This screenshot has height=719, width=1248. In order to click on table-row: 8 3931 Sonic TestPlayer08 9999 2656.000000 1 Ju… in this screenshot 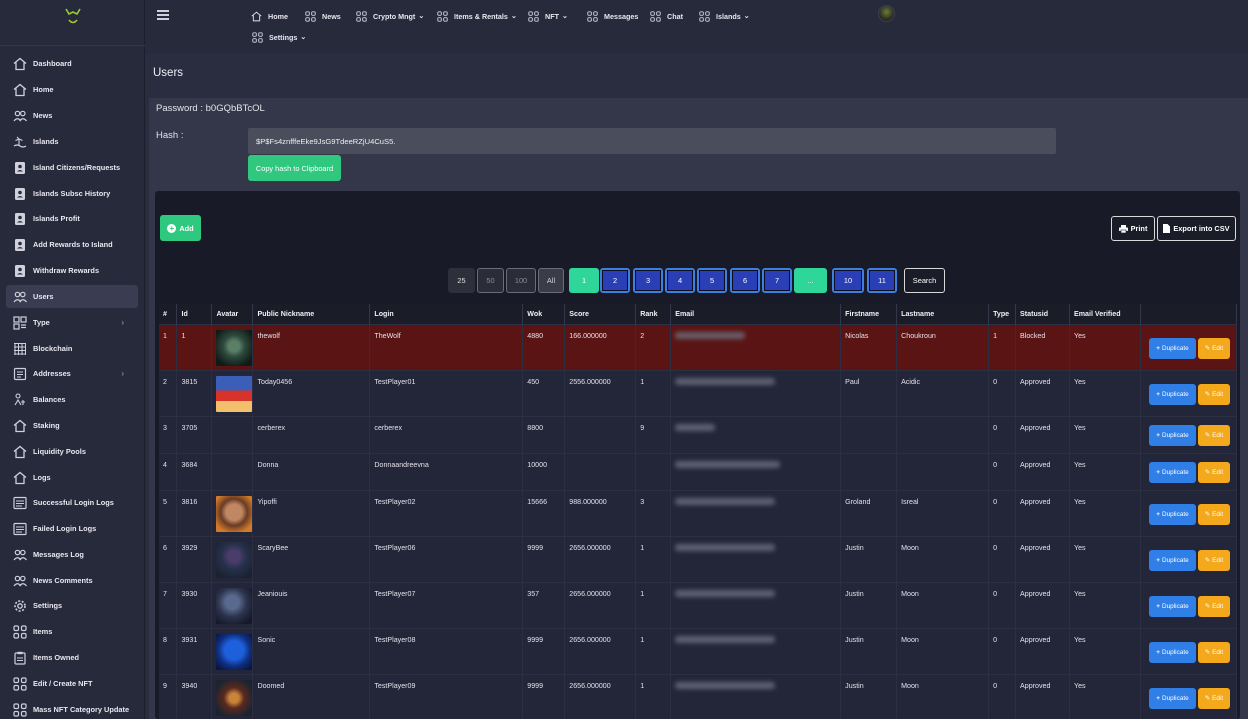, I will do `click(698, 650)`.